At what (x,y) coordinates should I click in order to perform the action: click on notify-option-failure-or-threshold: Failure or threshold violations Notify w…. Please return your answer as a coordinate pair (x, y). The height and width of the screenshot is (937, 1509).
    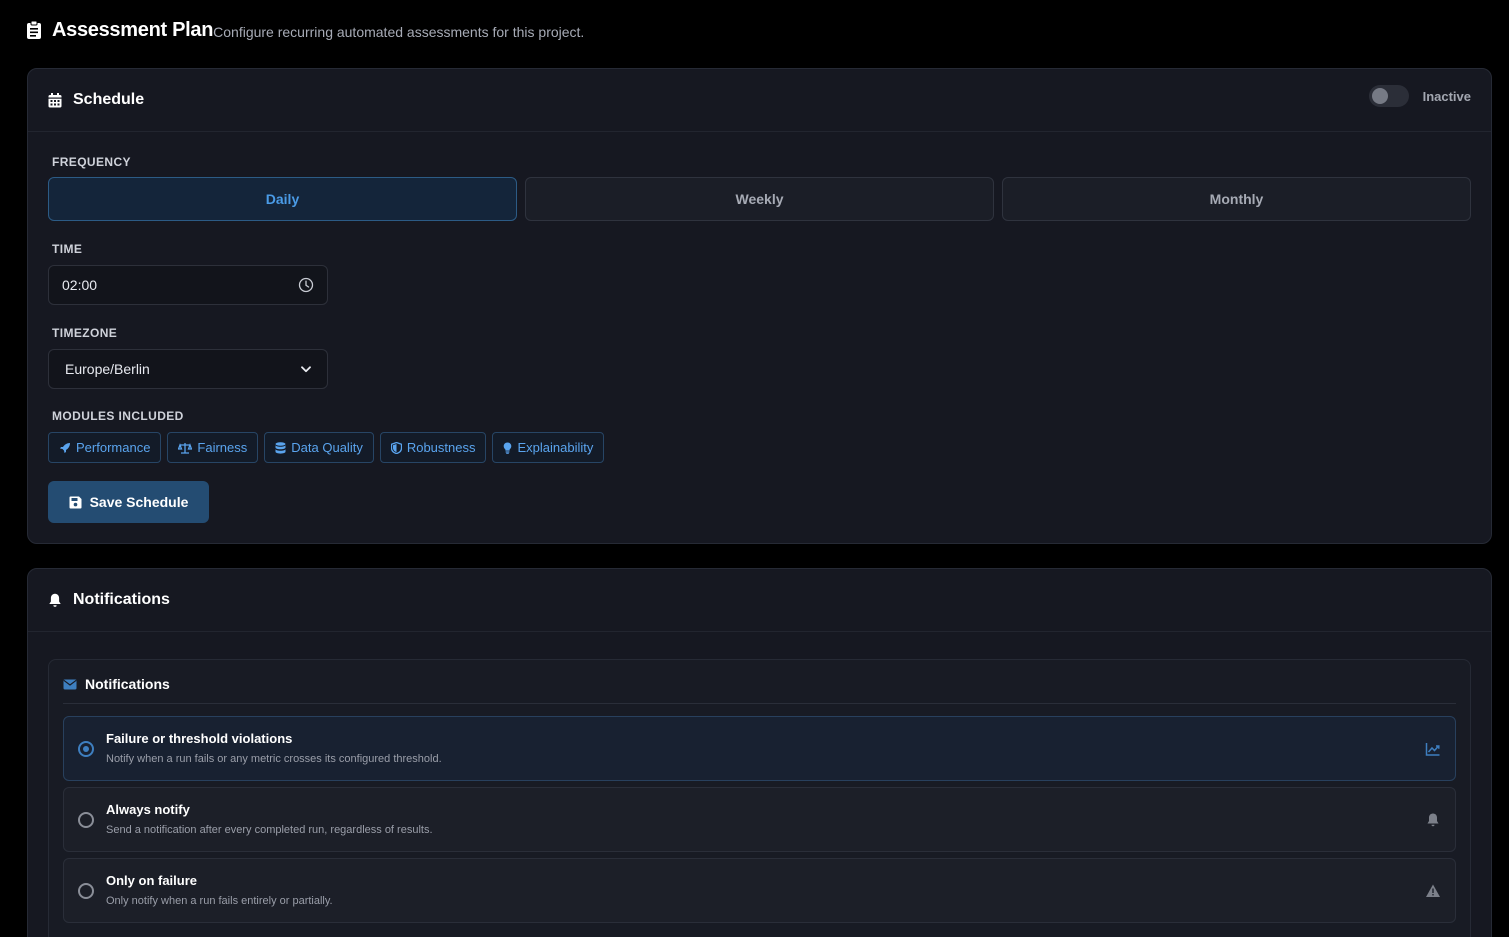
    Looking at the image, I should click on (759, 748).